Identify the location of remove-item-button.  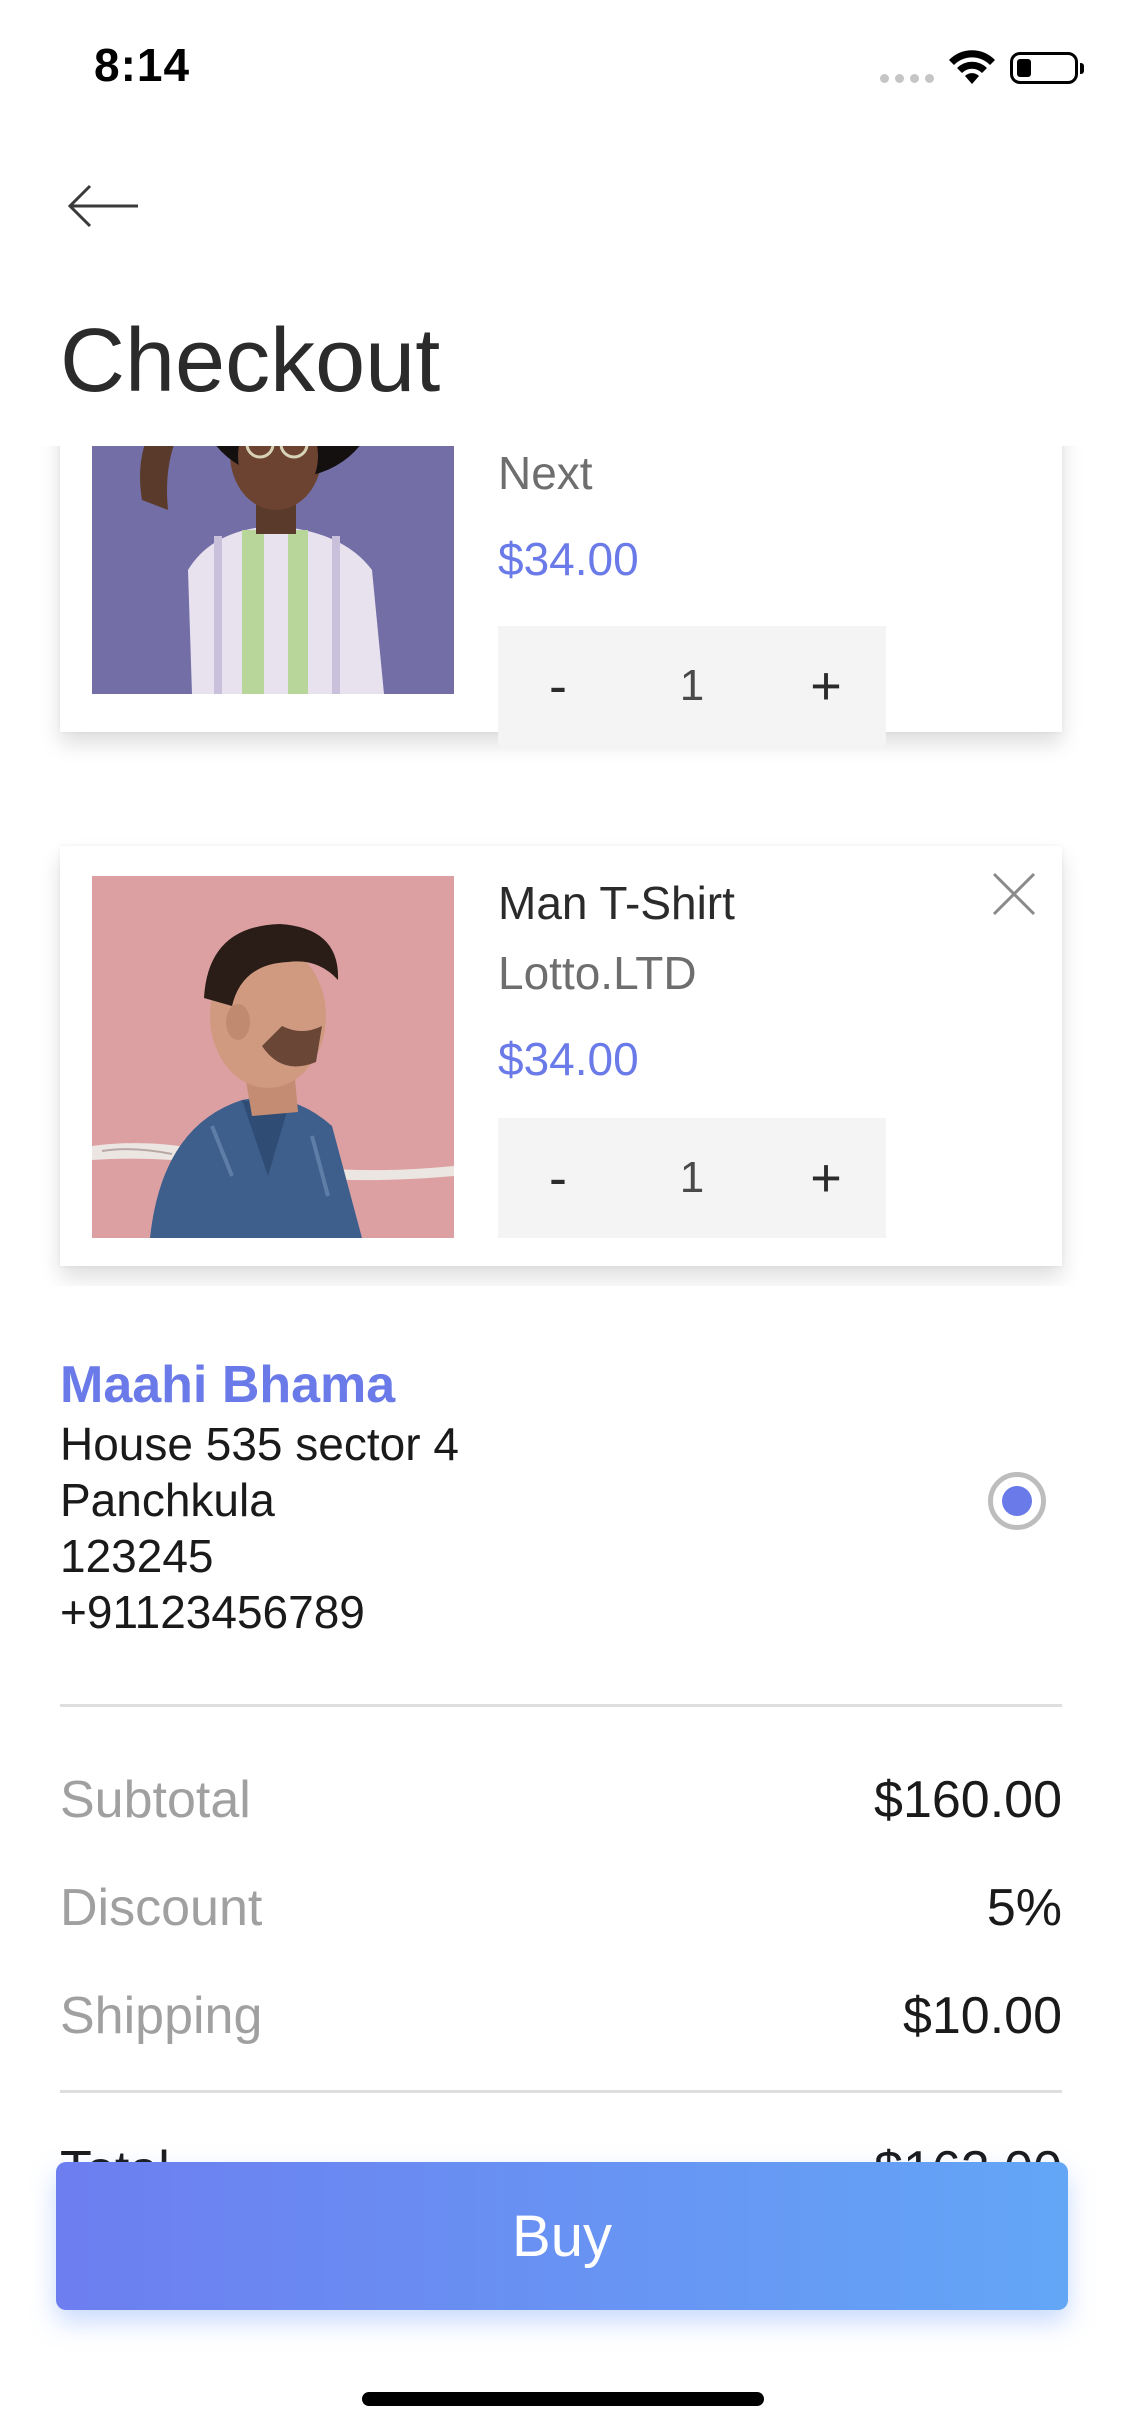
(1014, 894).